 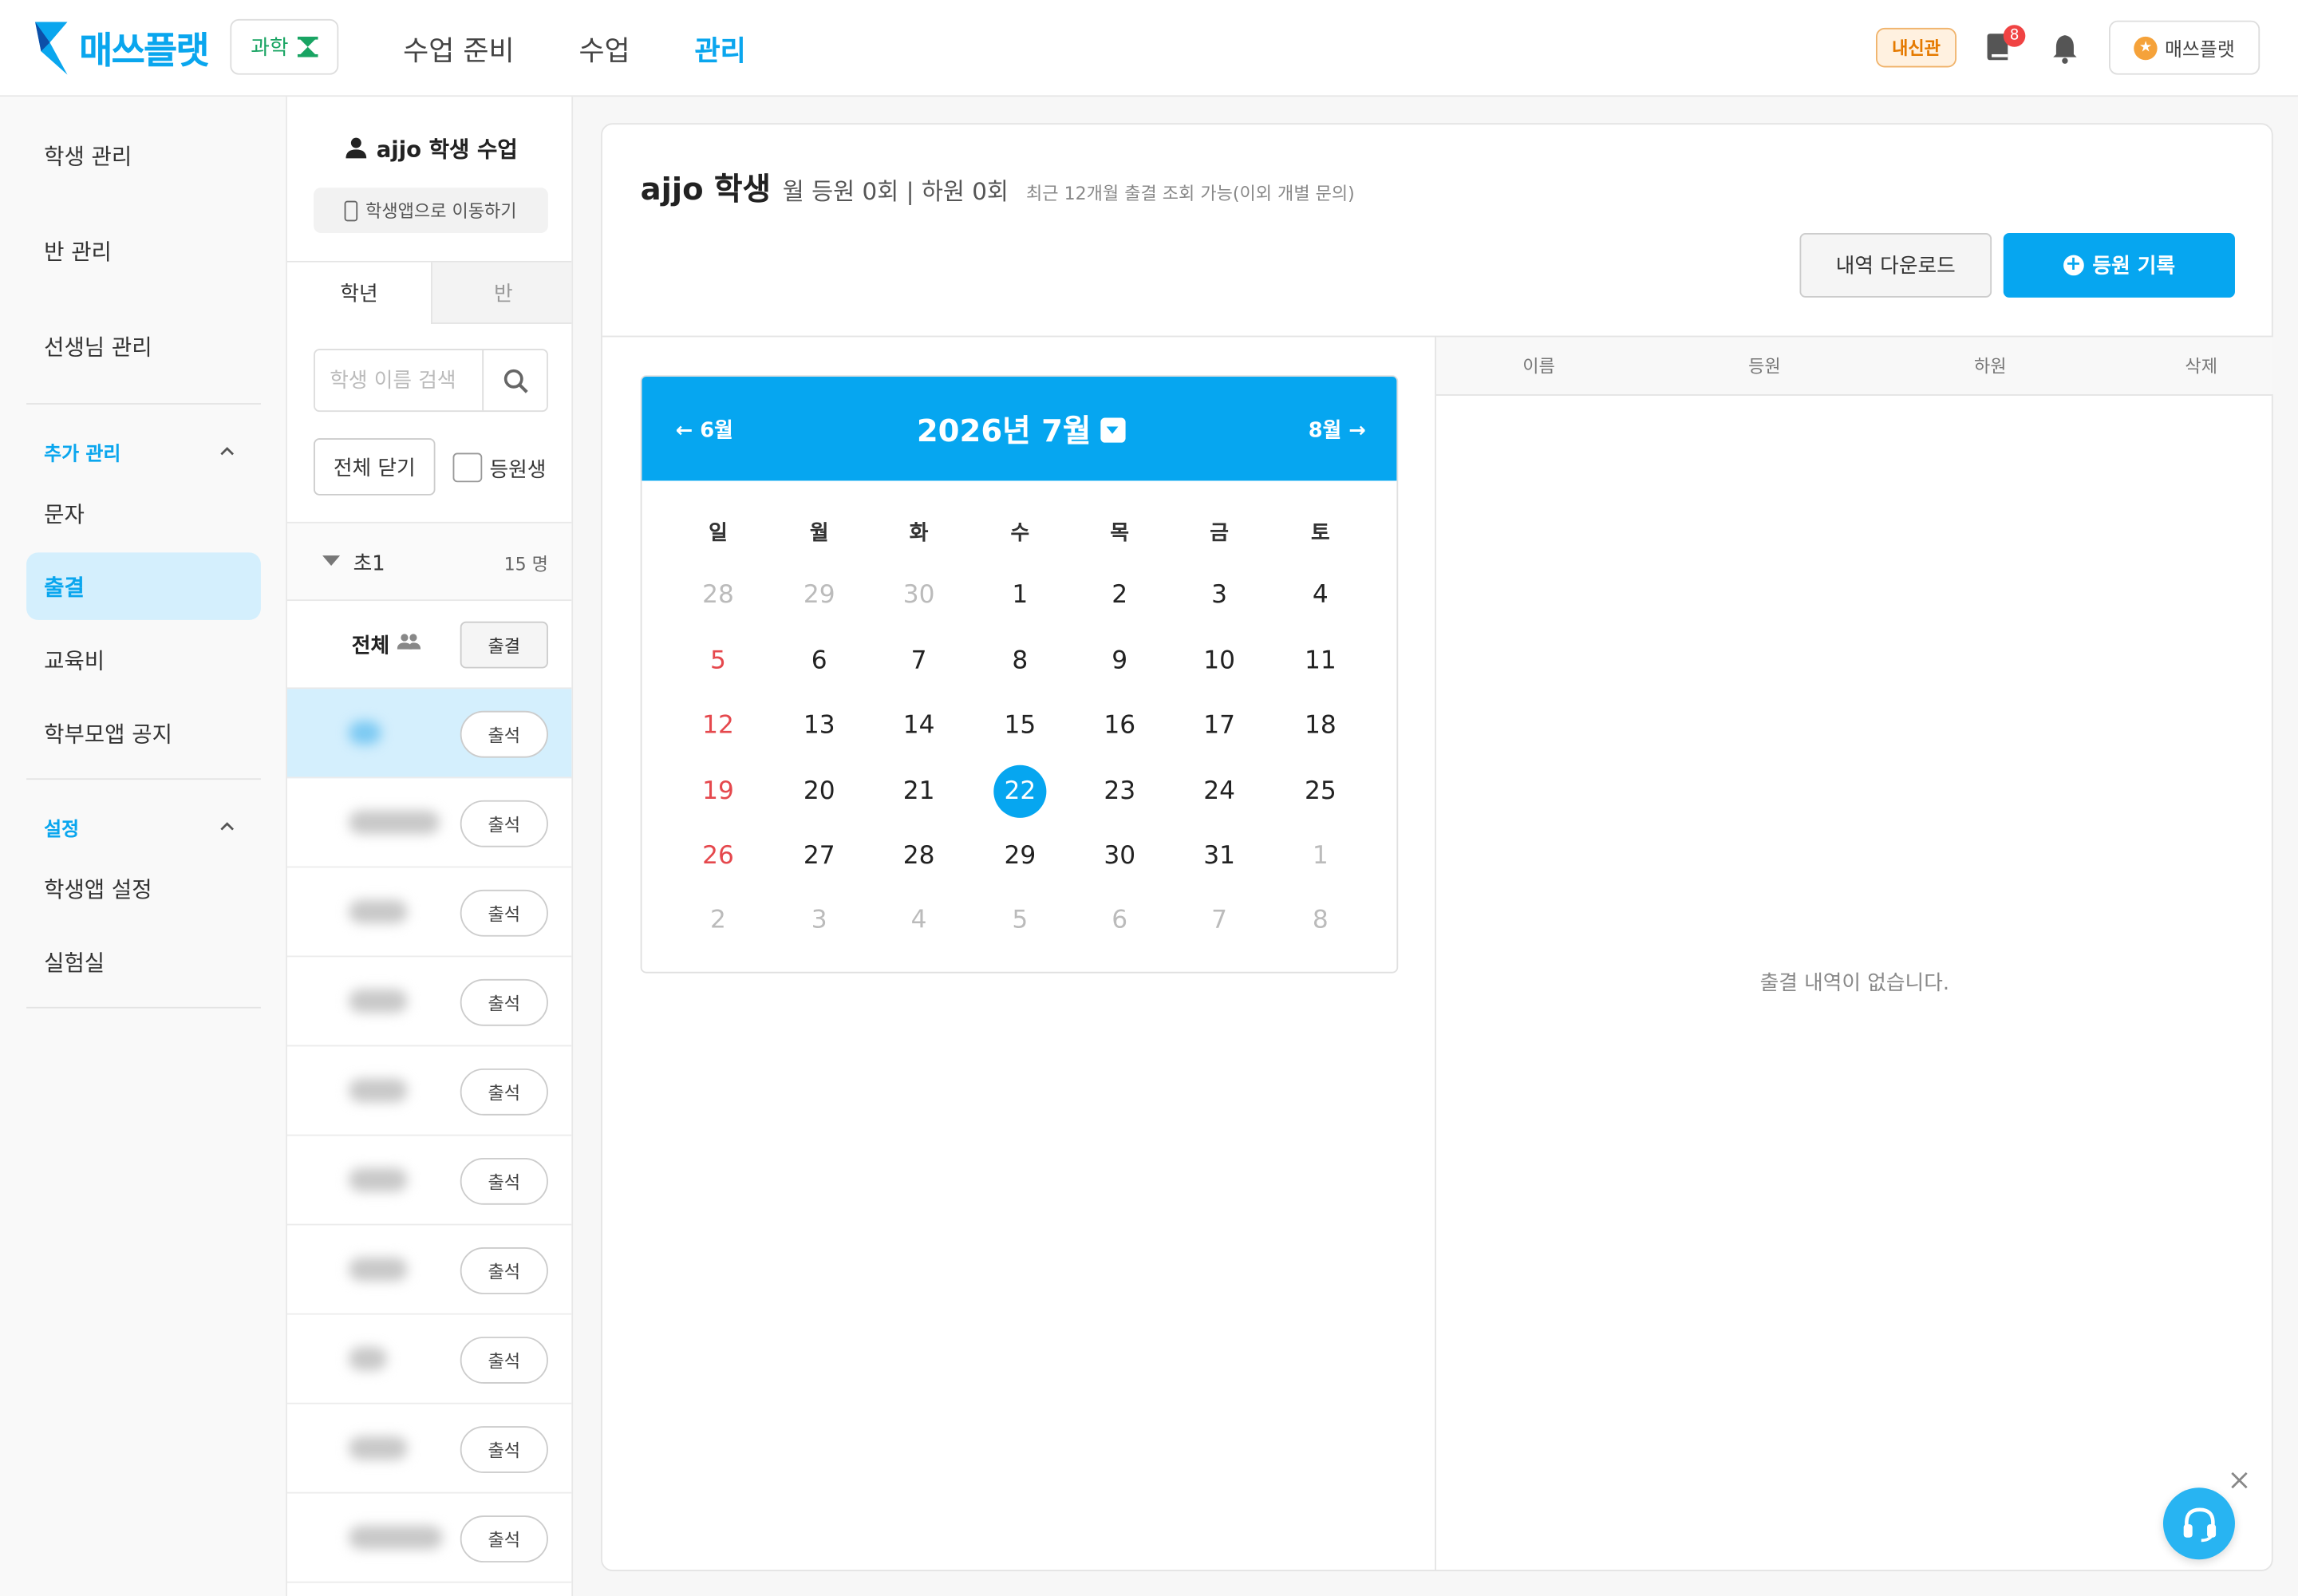 What do you see at coordinates (399, 380) in the screenshot?
I see `student-search-input` at bounding box center [399, 380].